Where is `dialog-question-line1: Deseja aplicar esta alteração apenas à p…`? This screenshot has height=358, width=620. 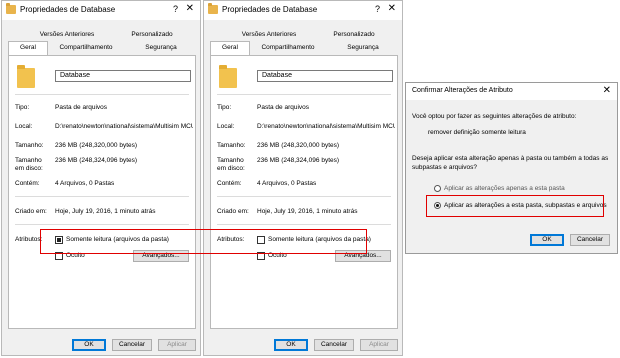
dialog-question-line1: Deseja aplicar esta alteração apenas à p… is located at coordinates (510, 158).